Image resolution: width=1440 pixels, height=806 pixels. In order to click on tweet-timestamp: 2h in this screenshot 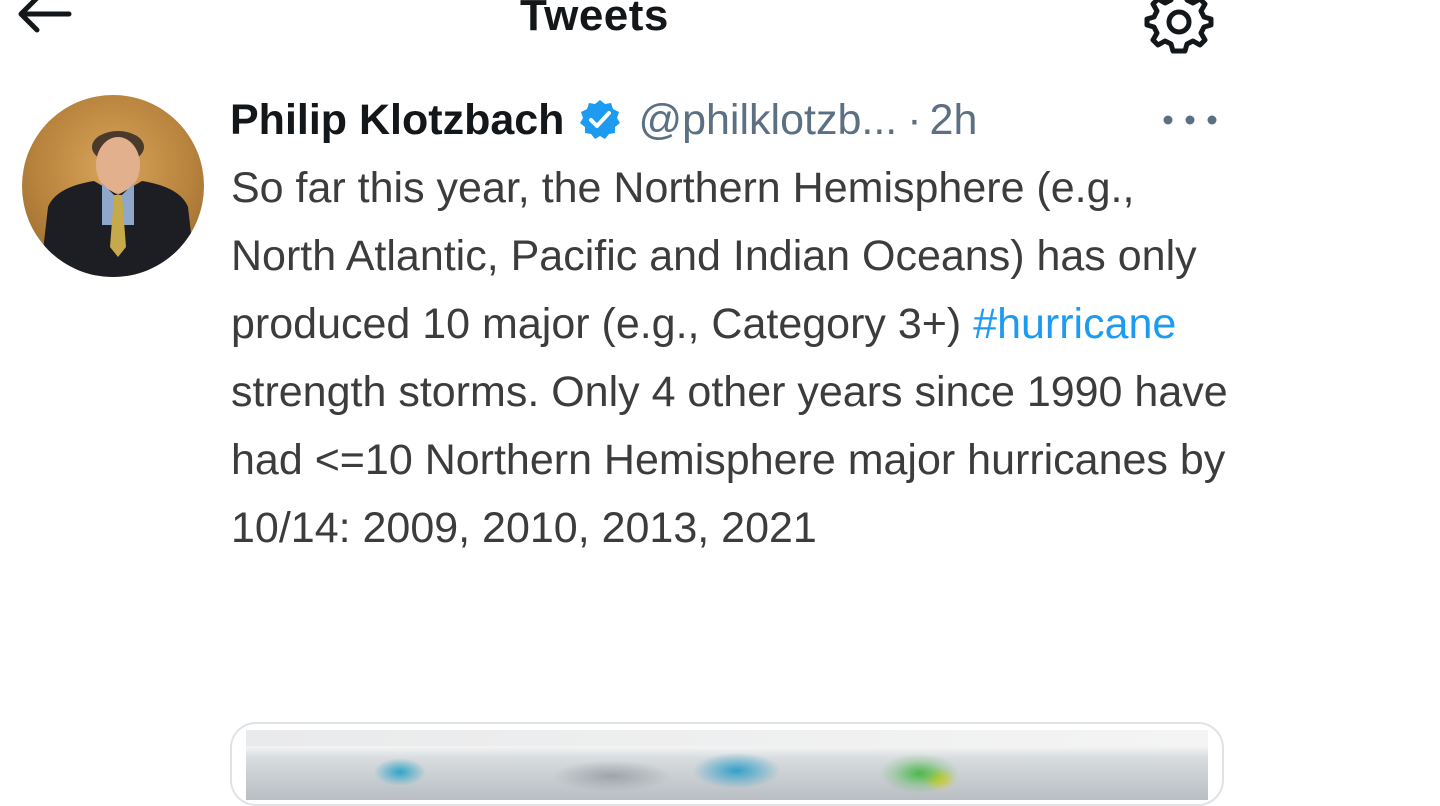, I will do `click(954, 120)`.